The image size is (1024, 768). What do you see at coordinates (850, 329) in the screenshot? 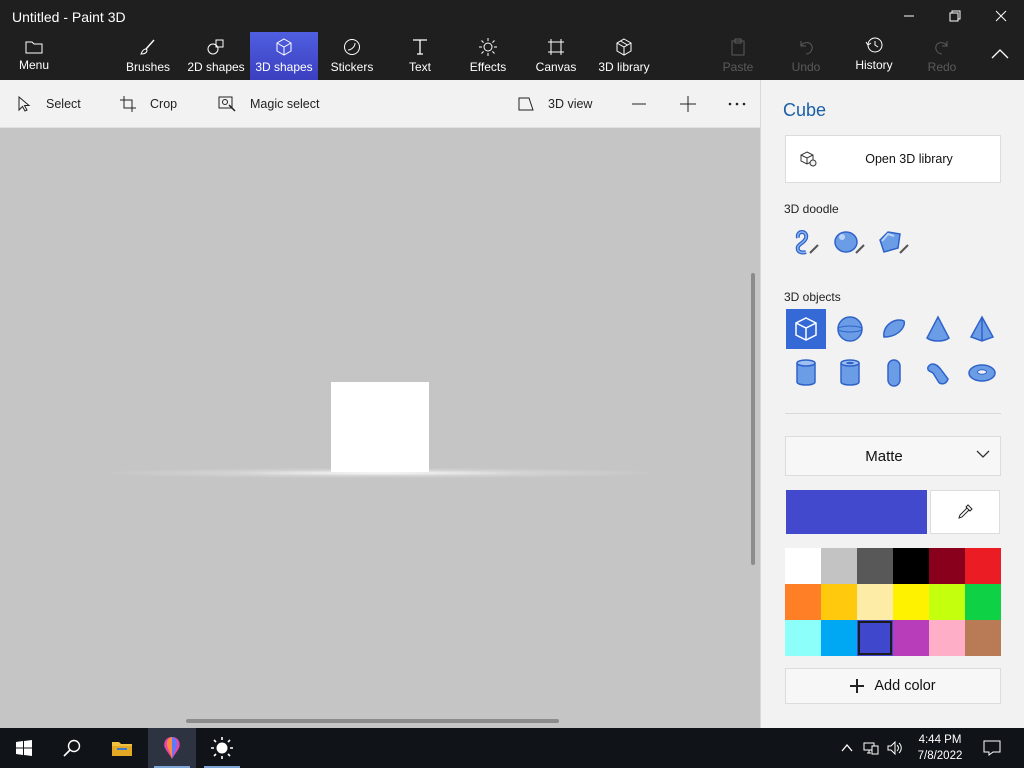
I see `sphere-object-button` at bounding box center [850, 329].